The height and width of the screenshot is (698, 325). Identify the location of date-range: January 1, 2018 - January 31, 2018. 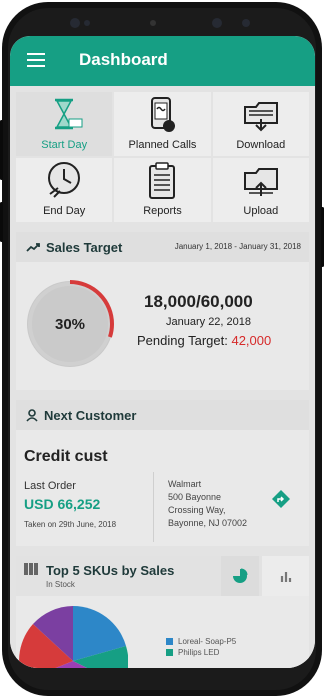
(237, 246).